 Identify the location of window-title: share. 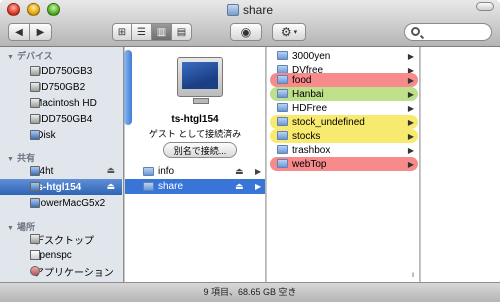
(250, 10).